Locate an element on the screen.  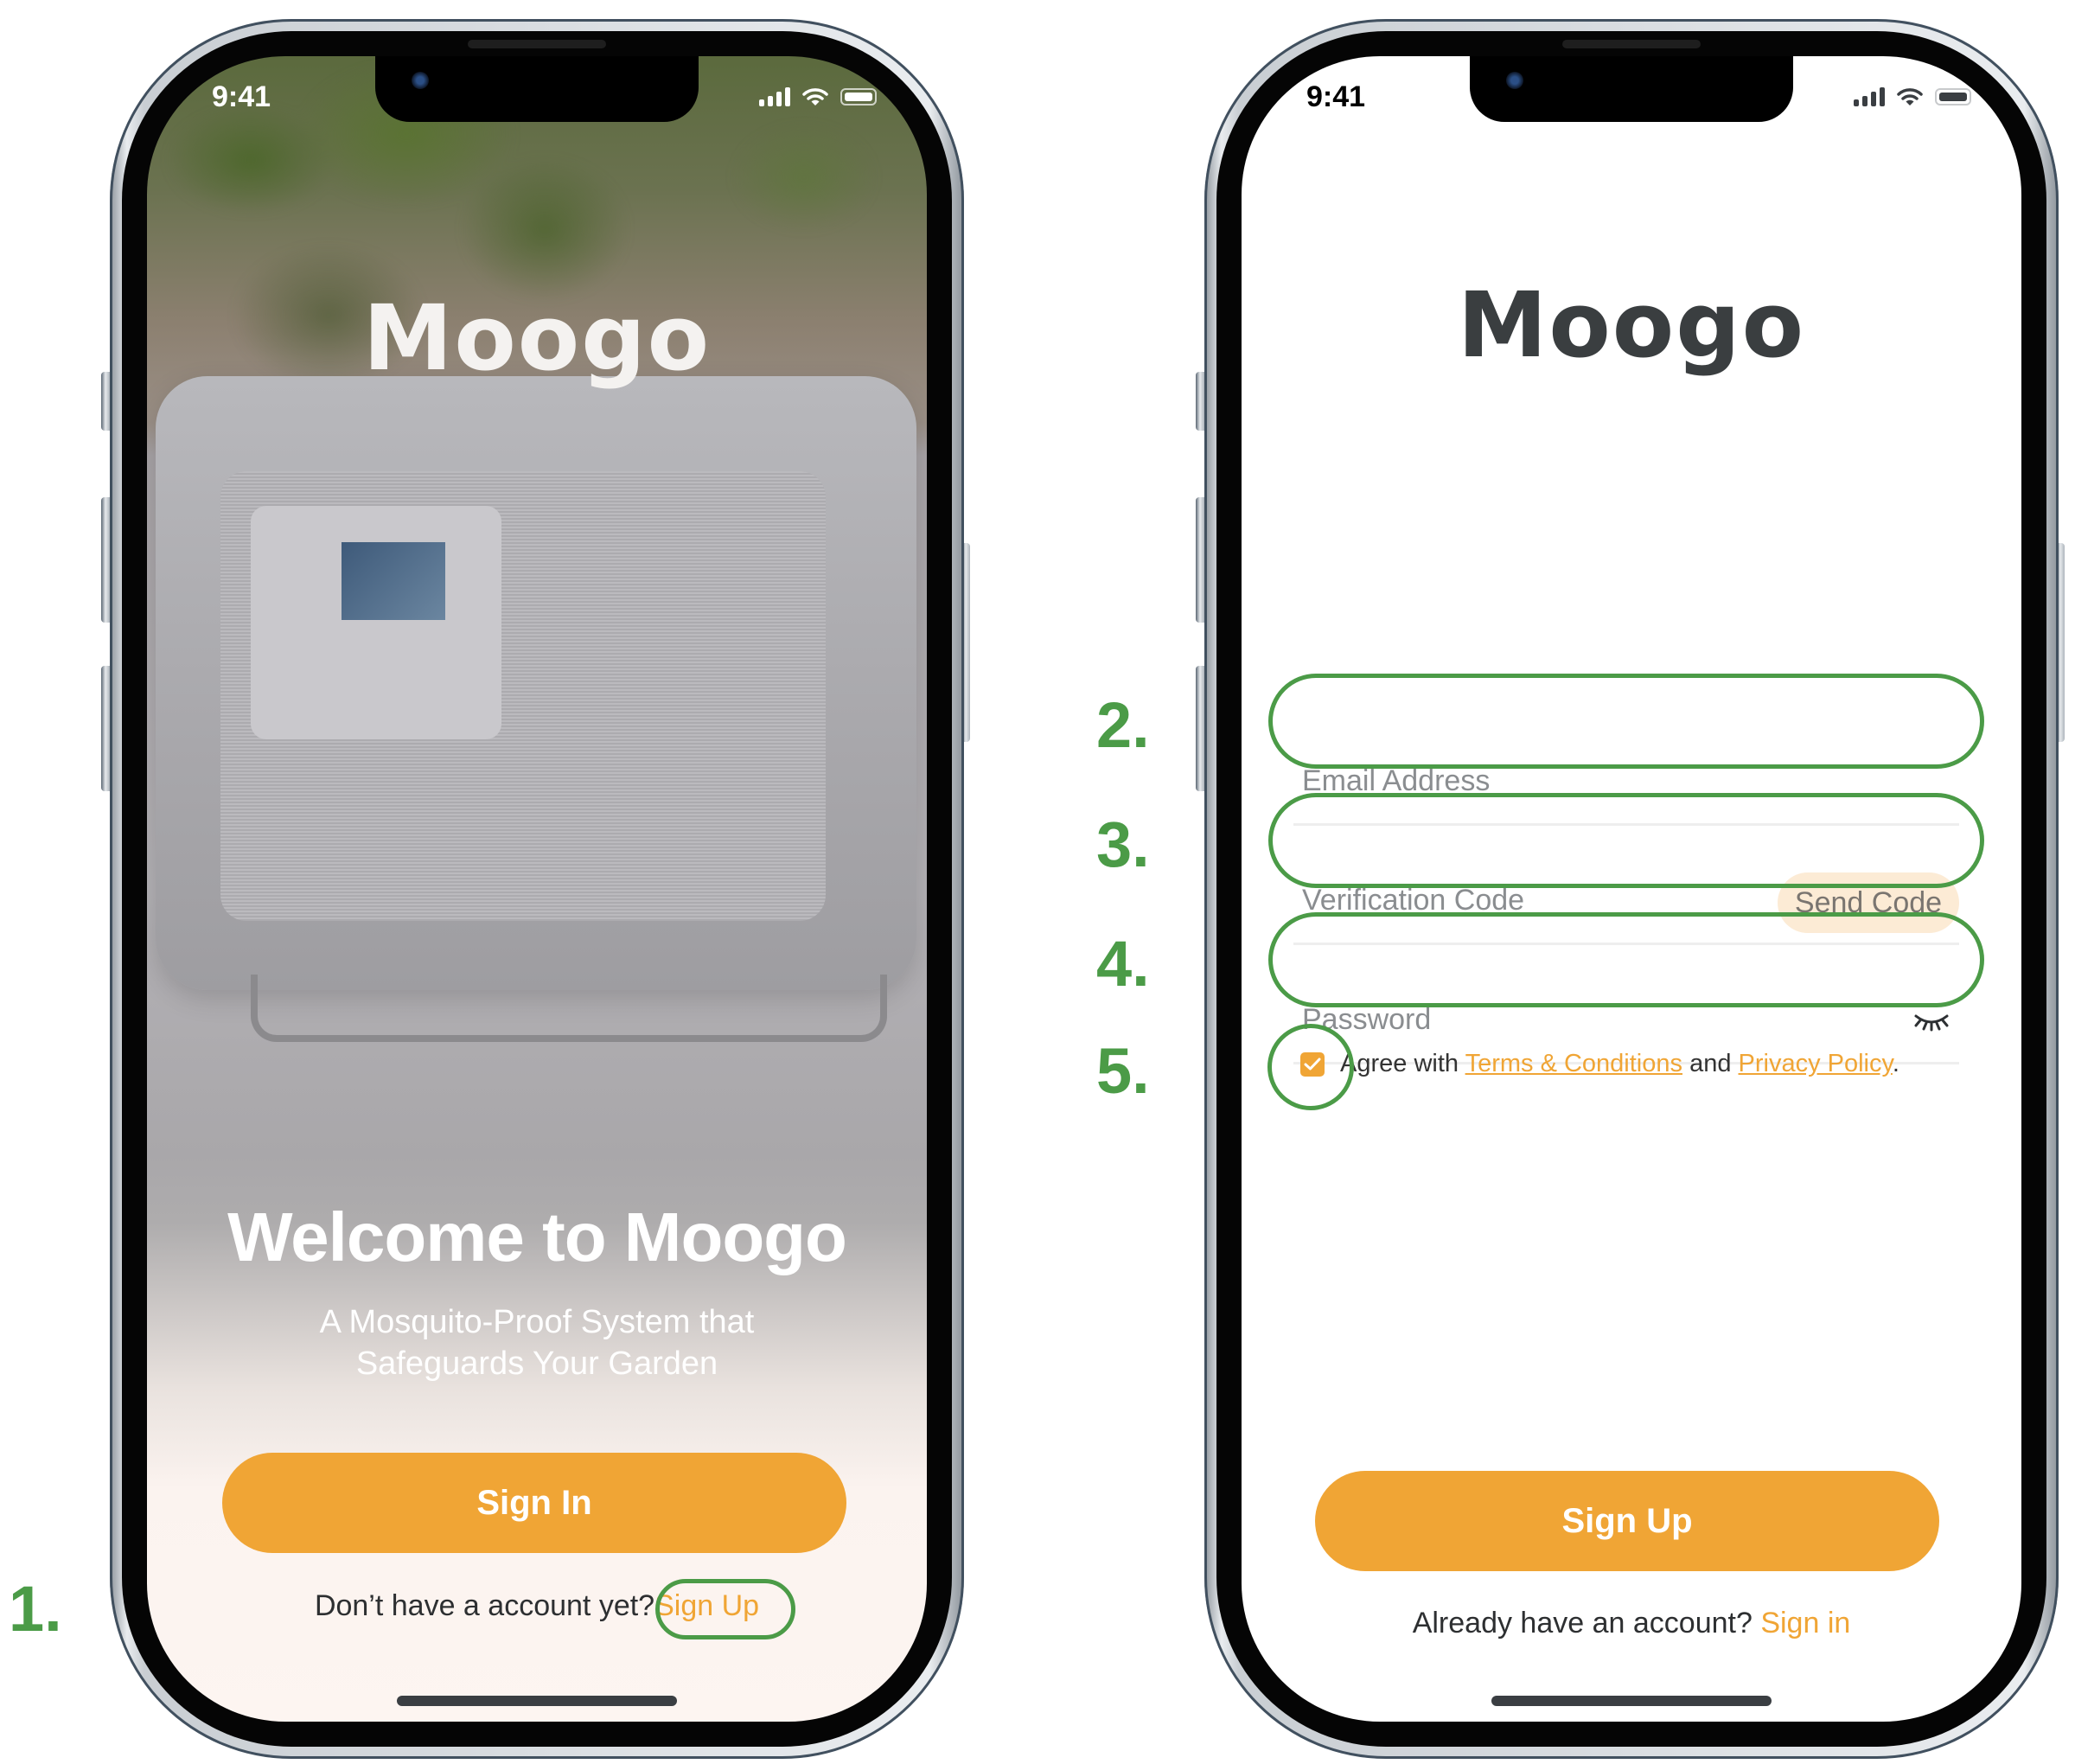
checkmark-icon is located at coordinates (1312, 1064).